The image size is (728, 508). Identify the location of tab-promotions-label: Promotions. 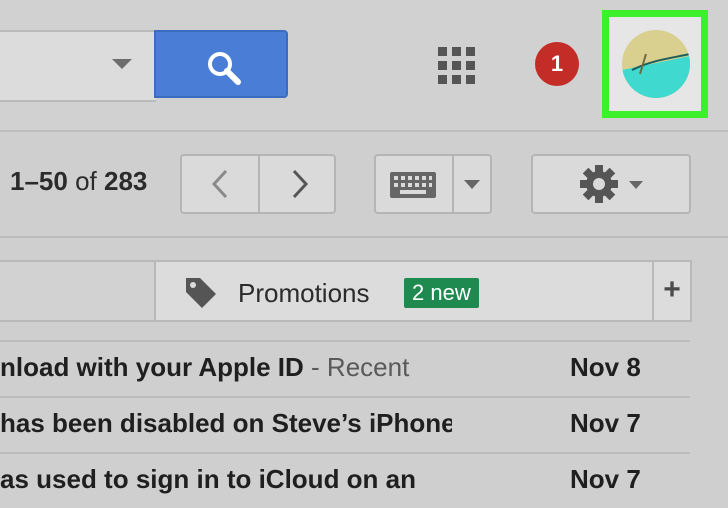
(304, 293).